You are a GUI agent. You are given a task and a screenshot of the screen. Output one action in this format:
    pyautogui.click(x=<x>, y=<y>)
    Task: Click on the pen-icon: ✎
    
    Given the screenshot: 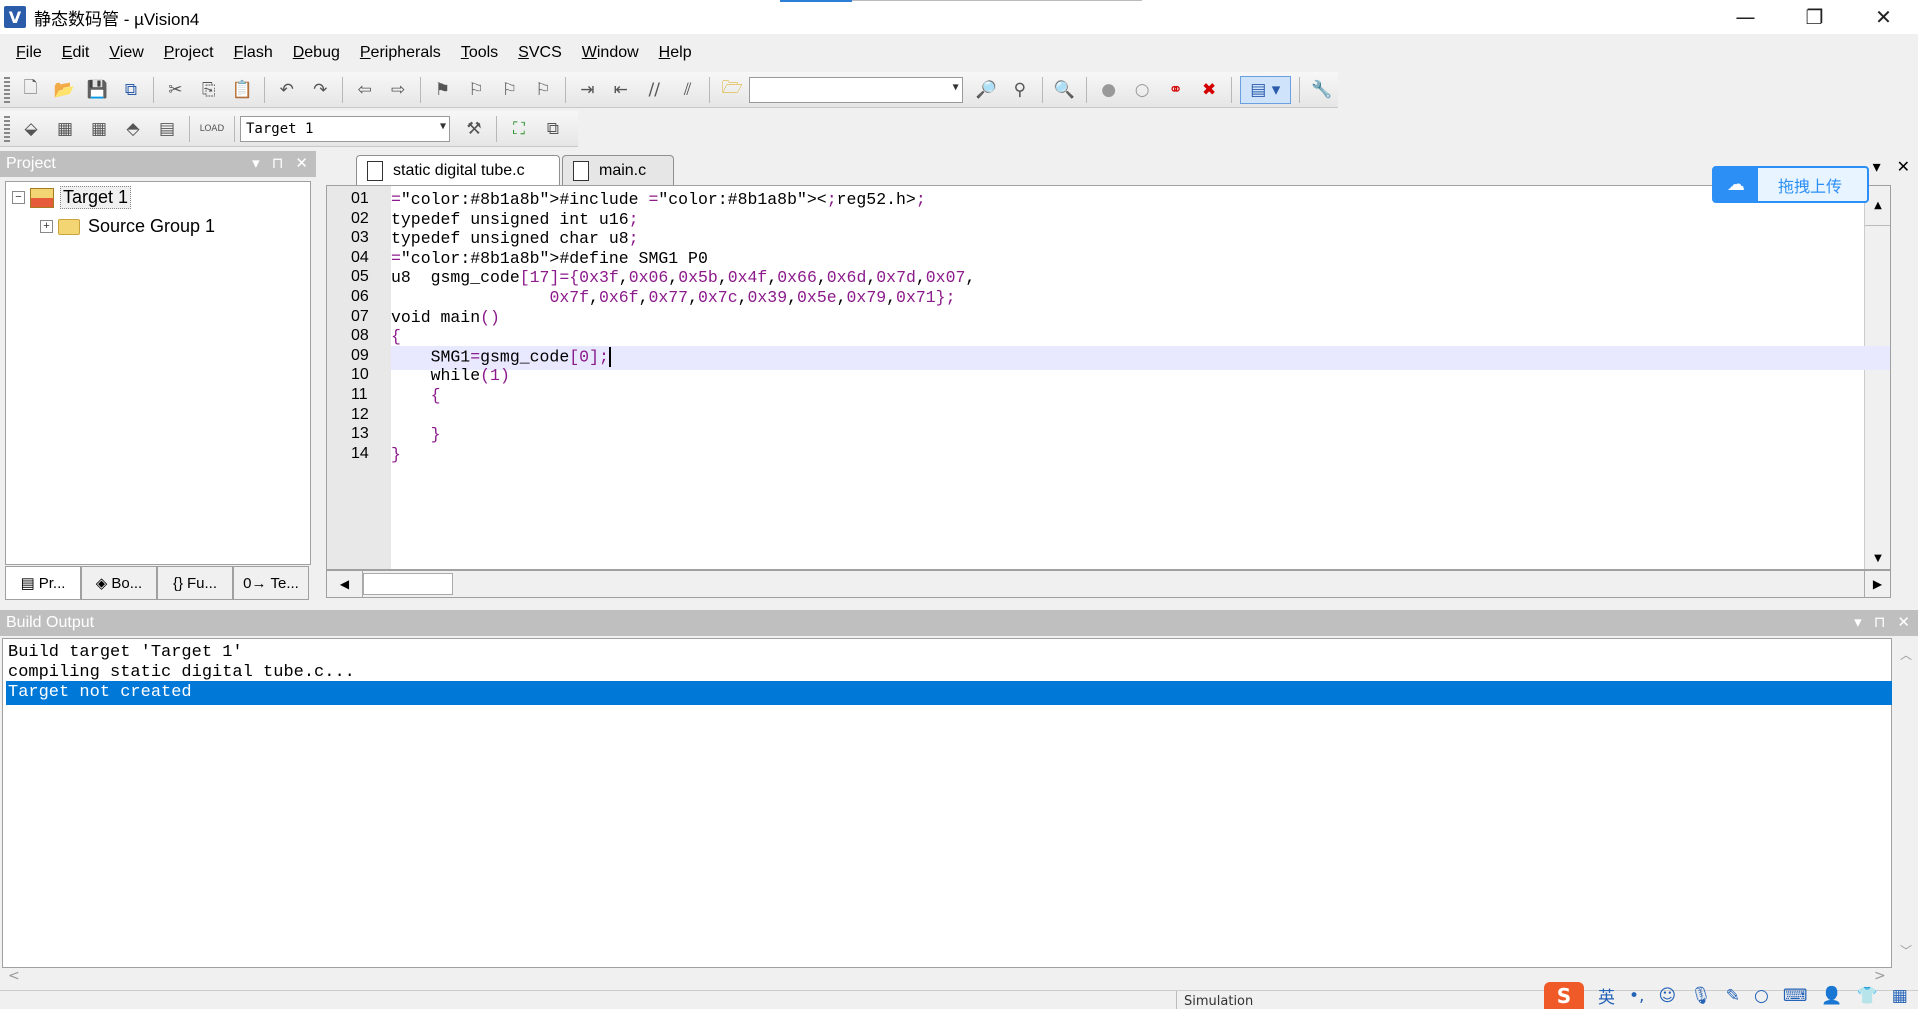 What is the action you would take?
    pyautogui.click(x=1733, y=996)
    